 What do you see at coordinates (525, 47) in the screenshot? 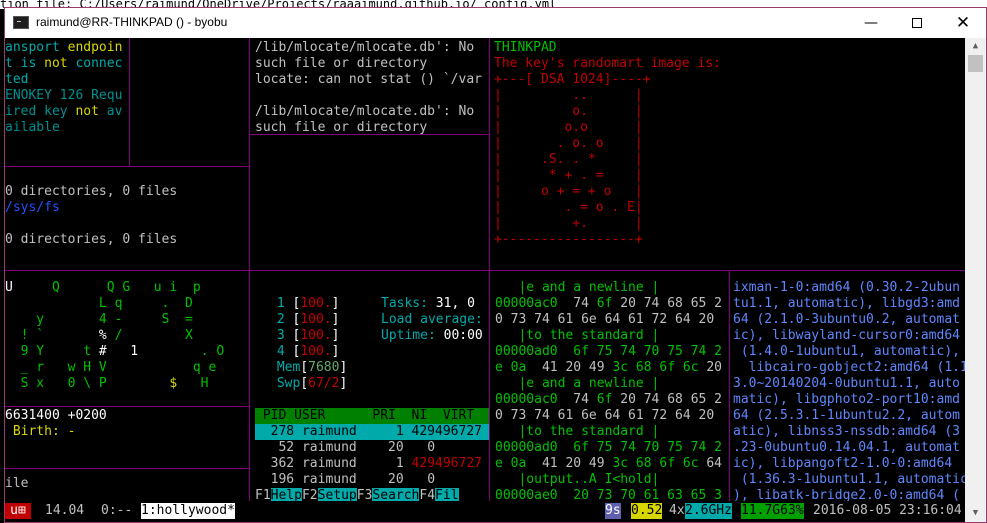
I see `randomart-host: THINKPAD` at bounding box center [525, 47].